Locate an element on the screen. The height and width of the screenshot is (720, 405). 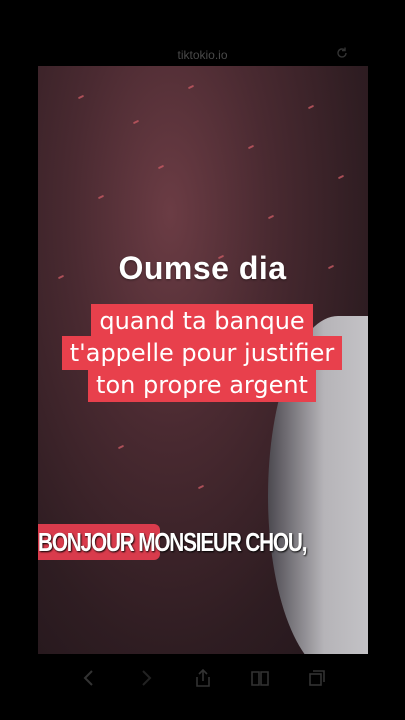
subtitle: BONJOUR MONSIEUR CHOU, is located at coordinates (203, 542).